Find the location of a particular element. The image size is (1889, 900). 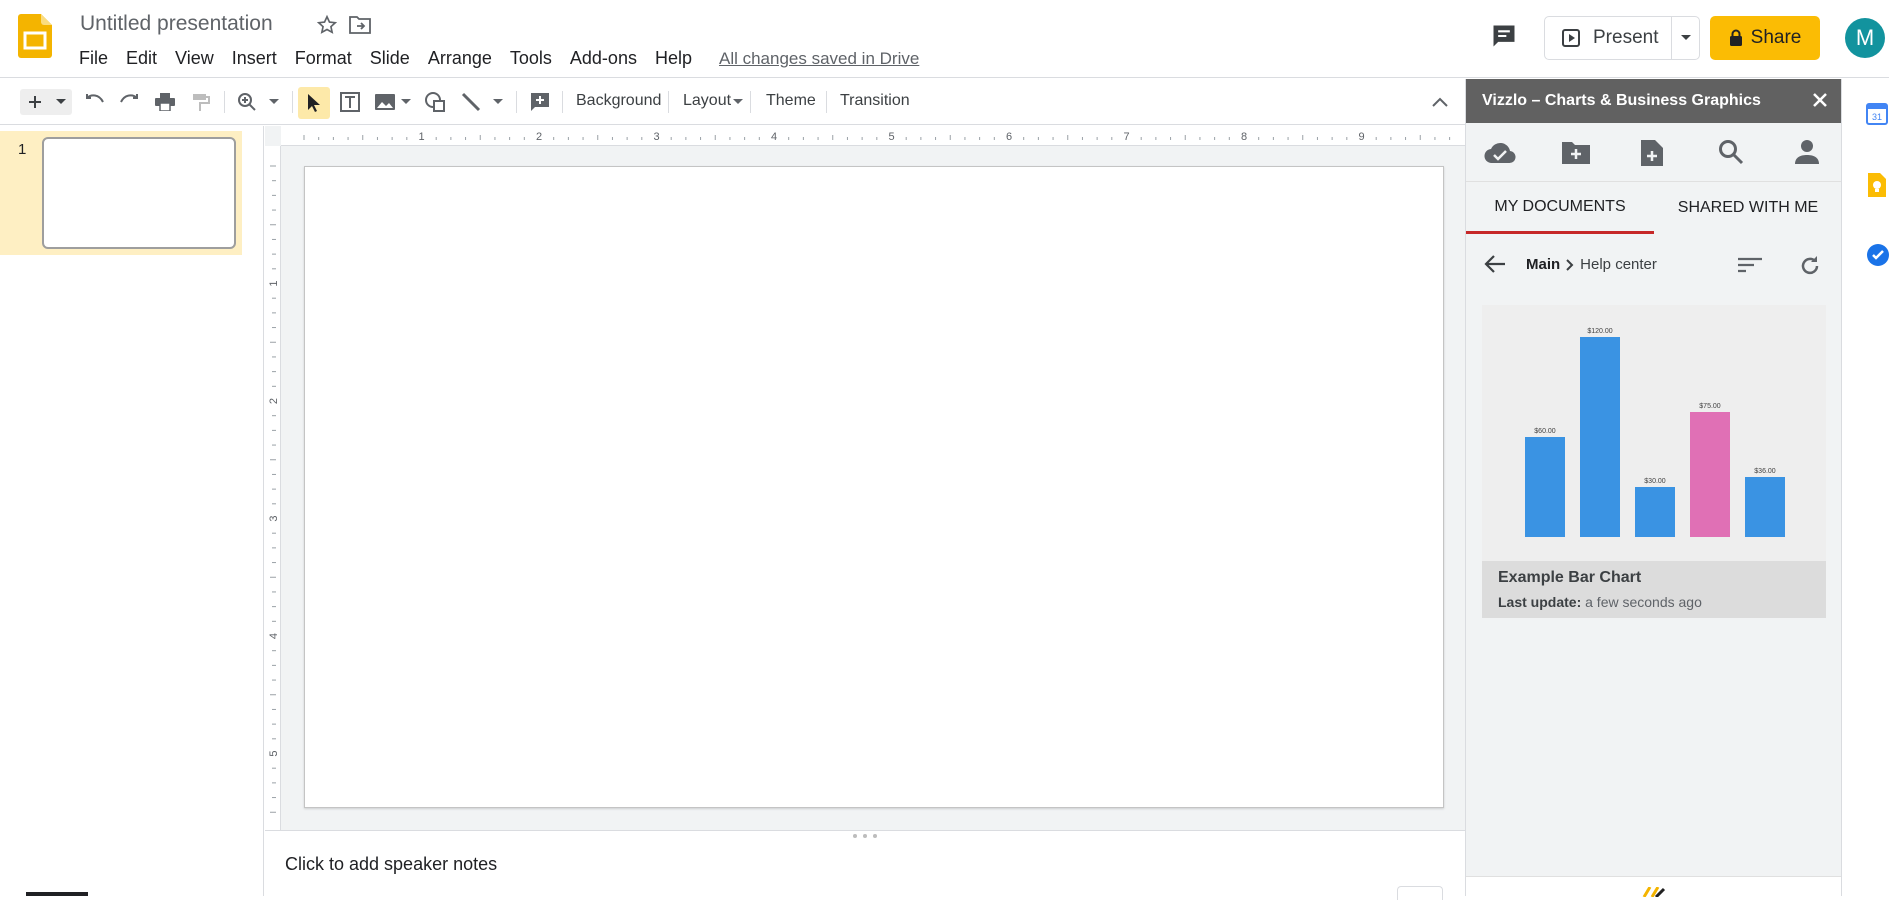

line-icon is located at coordinates (471, 102).